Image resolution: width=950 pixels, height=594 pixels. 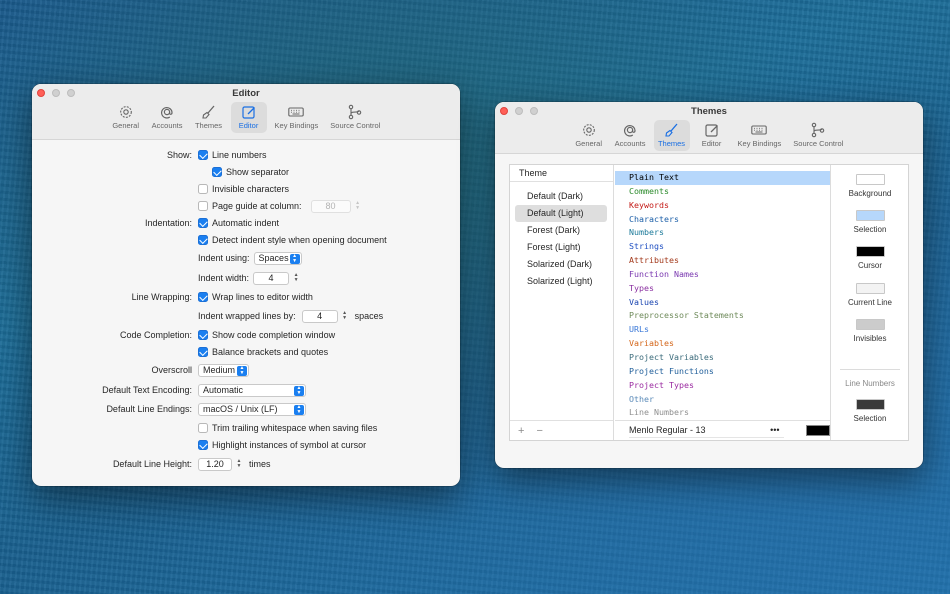 I want to click on indent-width-field: 4, so click(x=271, y=278).